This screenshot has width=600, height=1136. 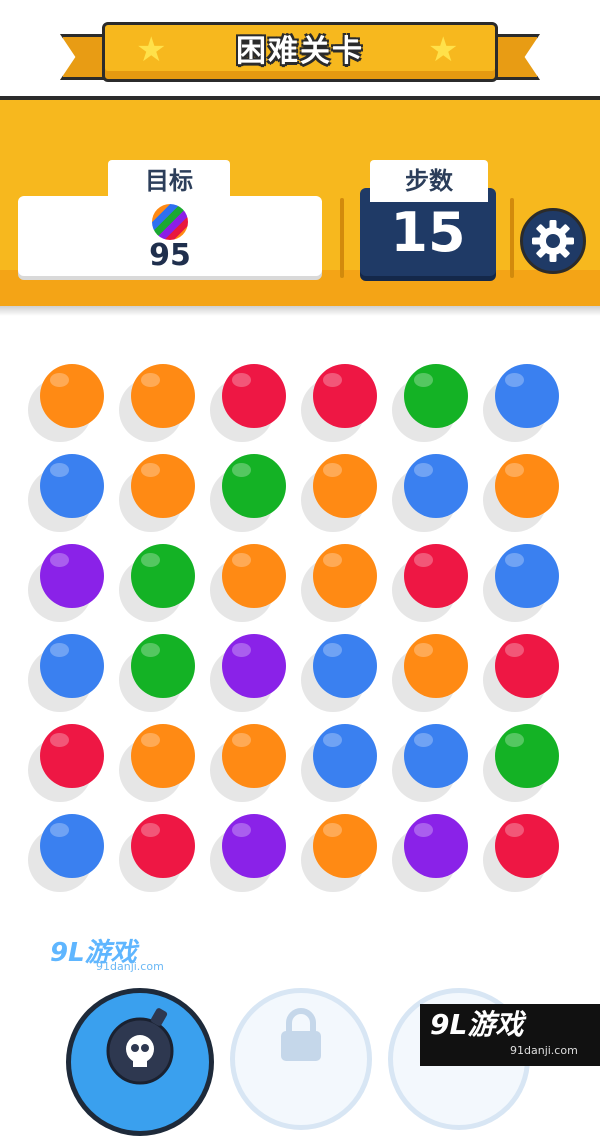 I want to click on settings-button, so click(x=553, y=241).